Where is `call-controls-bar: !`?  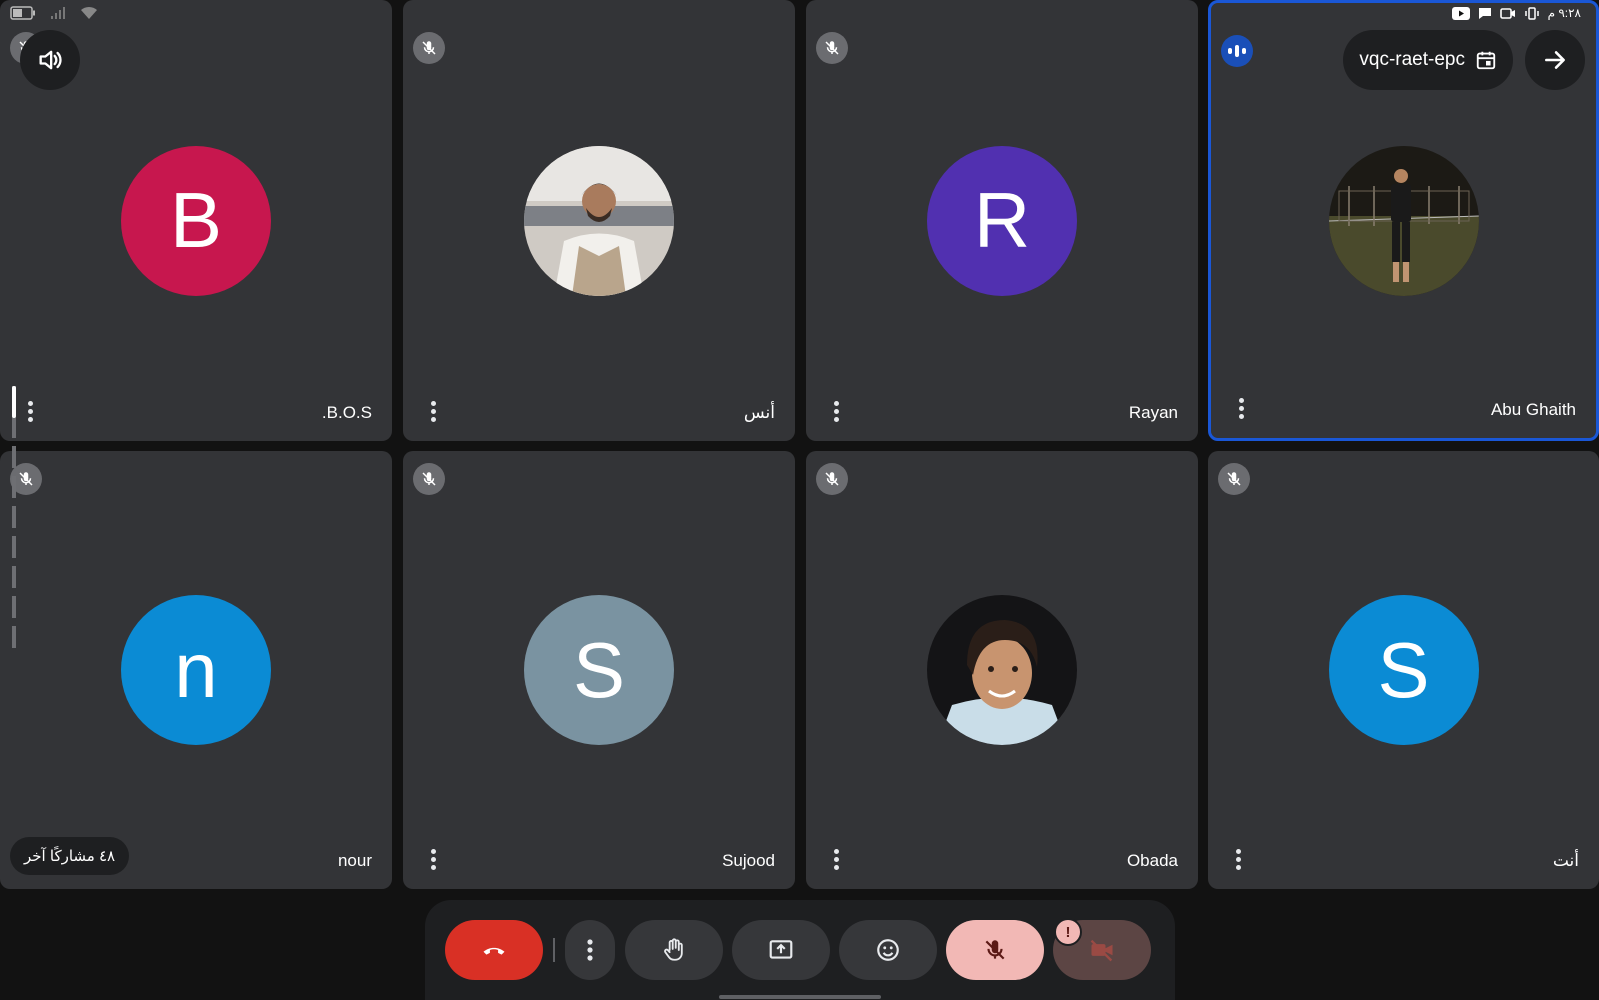
call-controls-bar: ! is located at coordinates (800, 950).